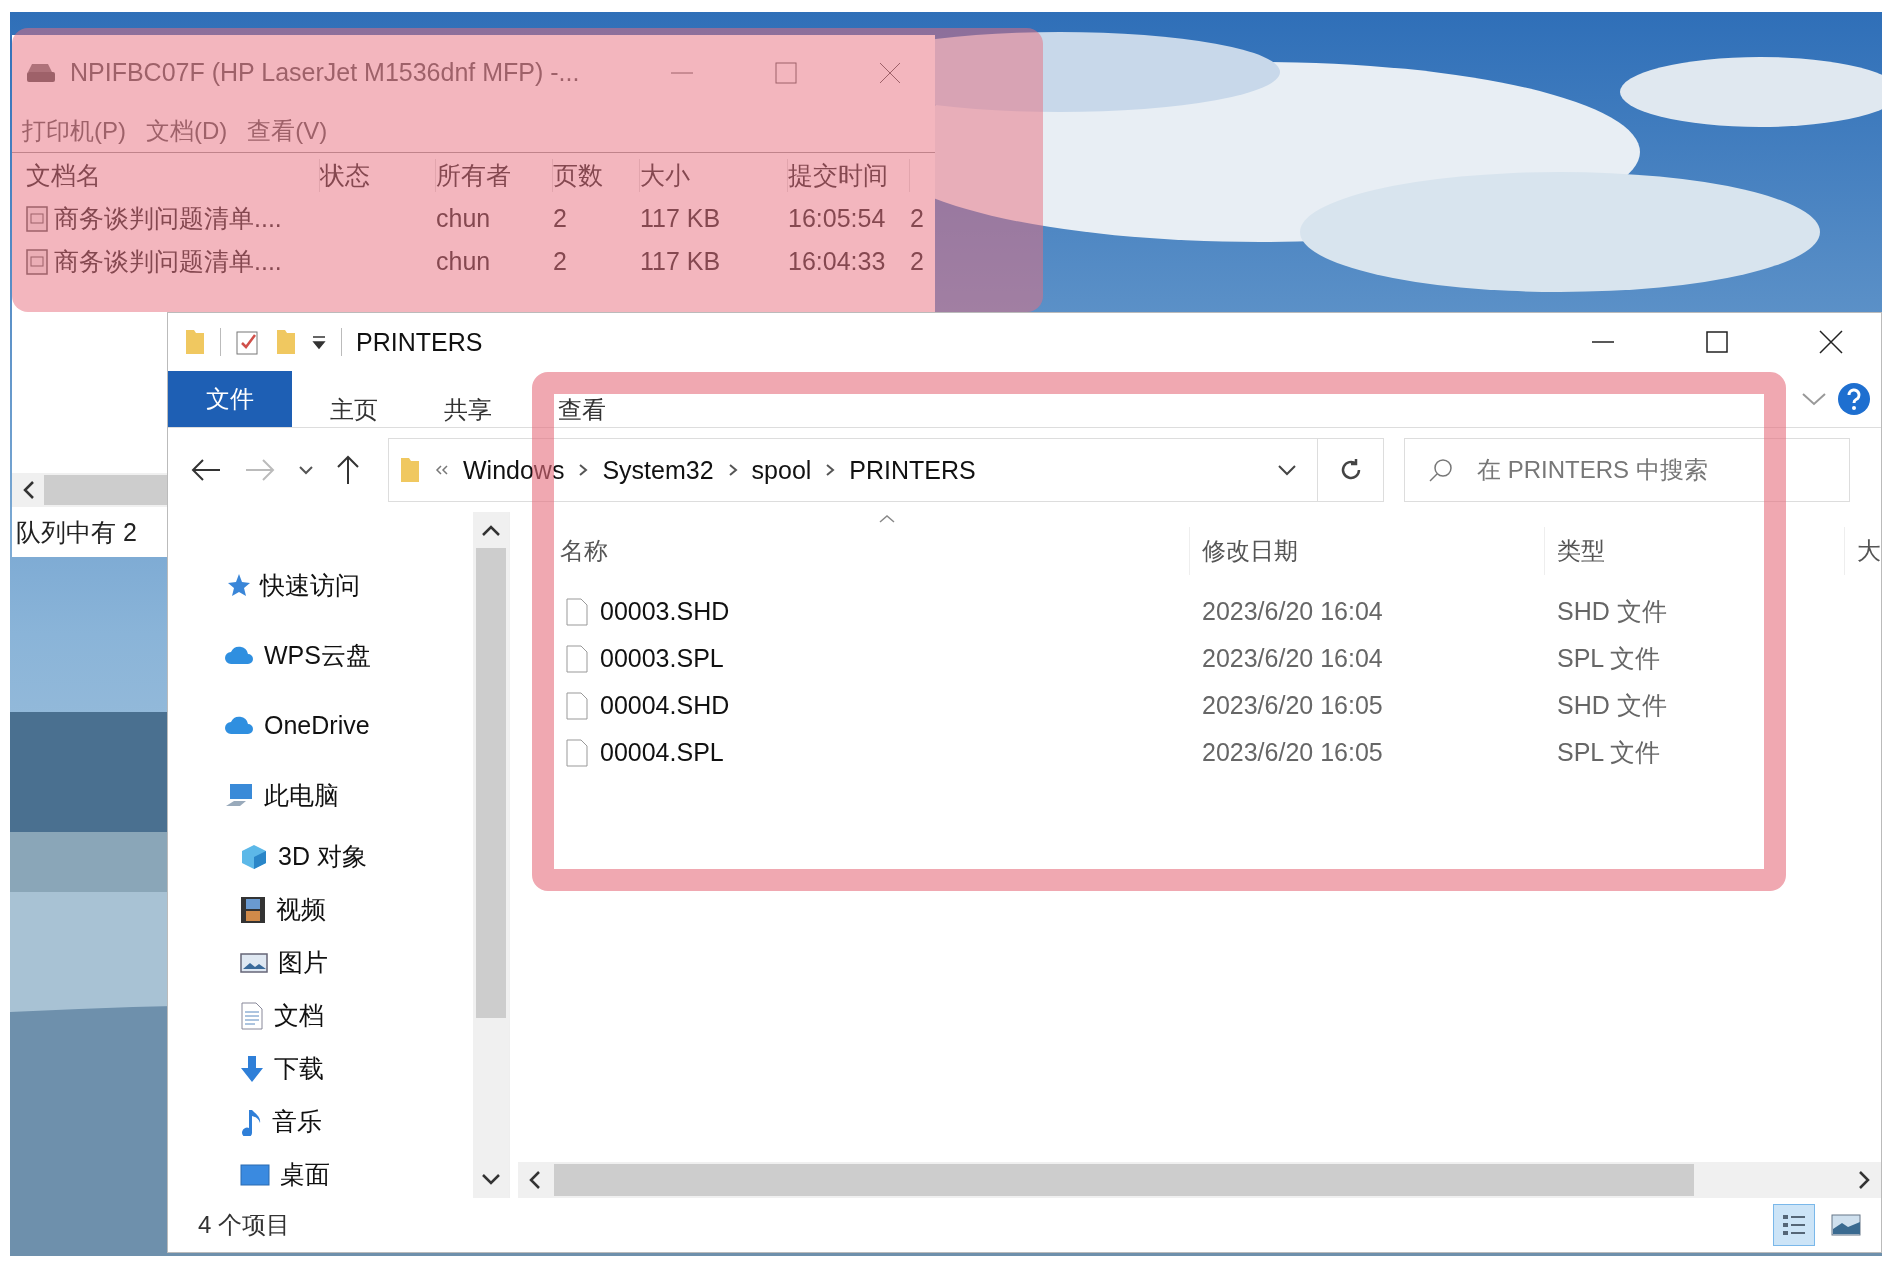 The image size is (1900, 1274). What do you see at coordinates (320, 856) in the screenshot?
I see `nav-item: 3D 对象` at bounding box center [320, 856].